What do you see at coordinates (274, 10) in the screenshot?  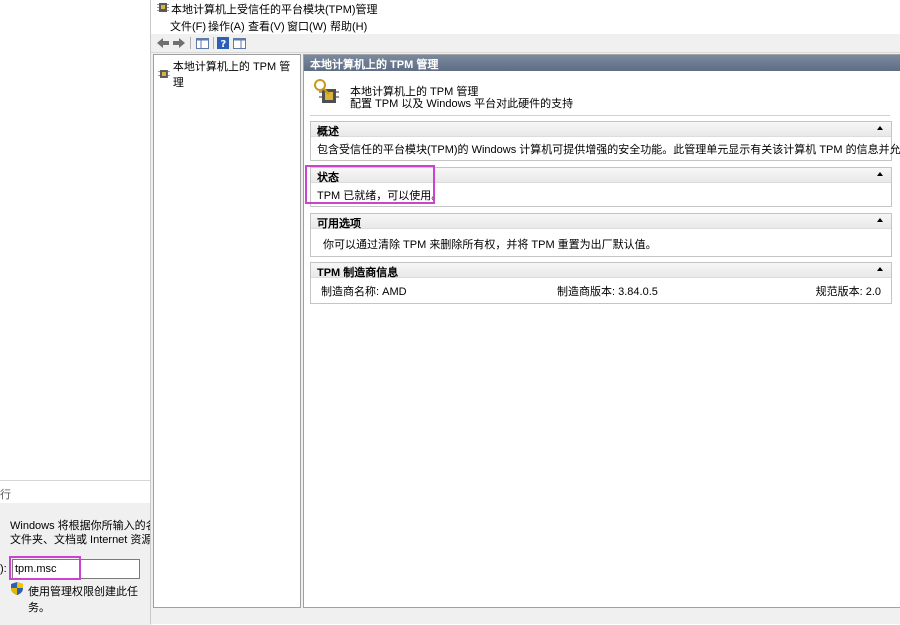 I see `window-title: 本地计算机上受信任的平台模块(TPM)管理` at bounding box center [274, 10].